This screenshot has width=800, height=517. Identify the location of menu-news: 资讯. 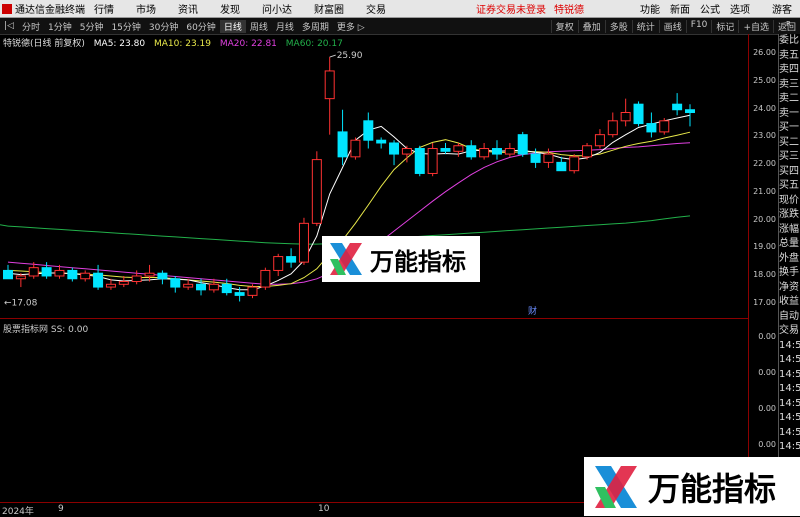
(188, 8).